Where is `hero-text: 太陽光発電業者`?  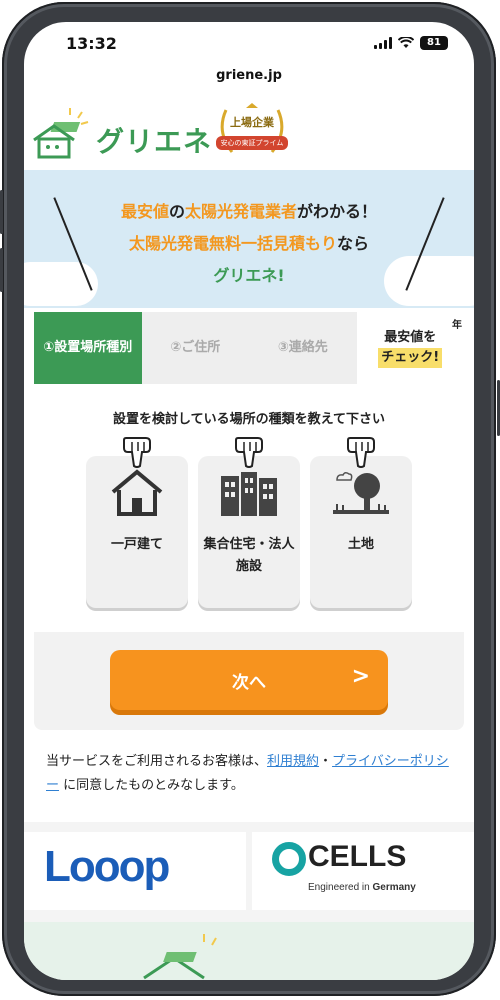
hero-text: 太陽光発電業者 is located at coordinates (241, 211).